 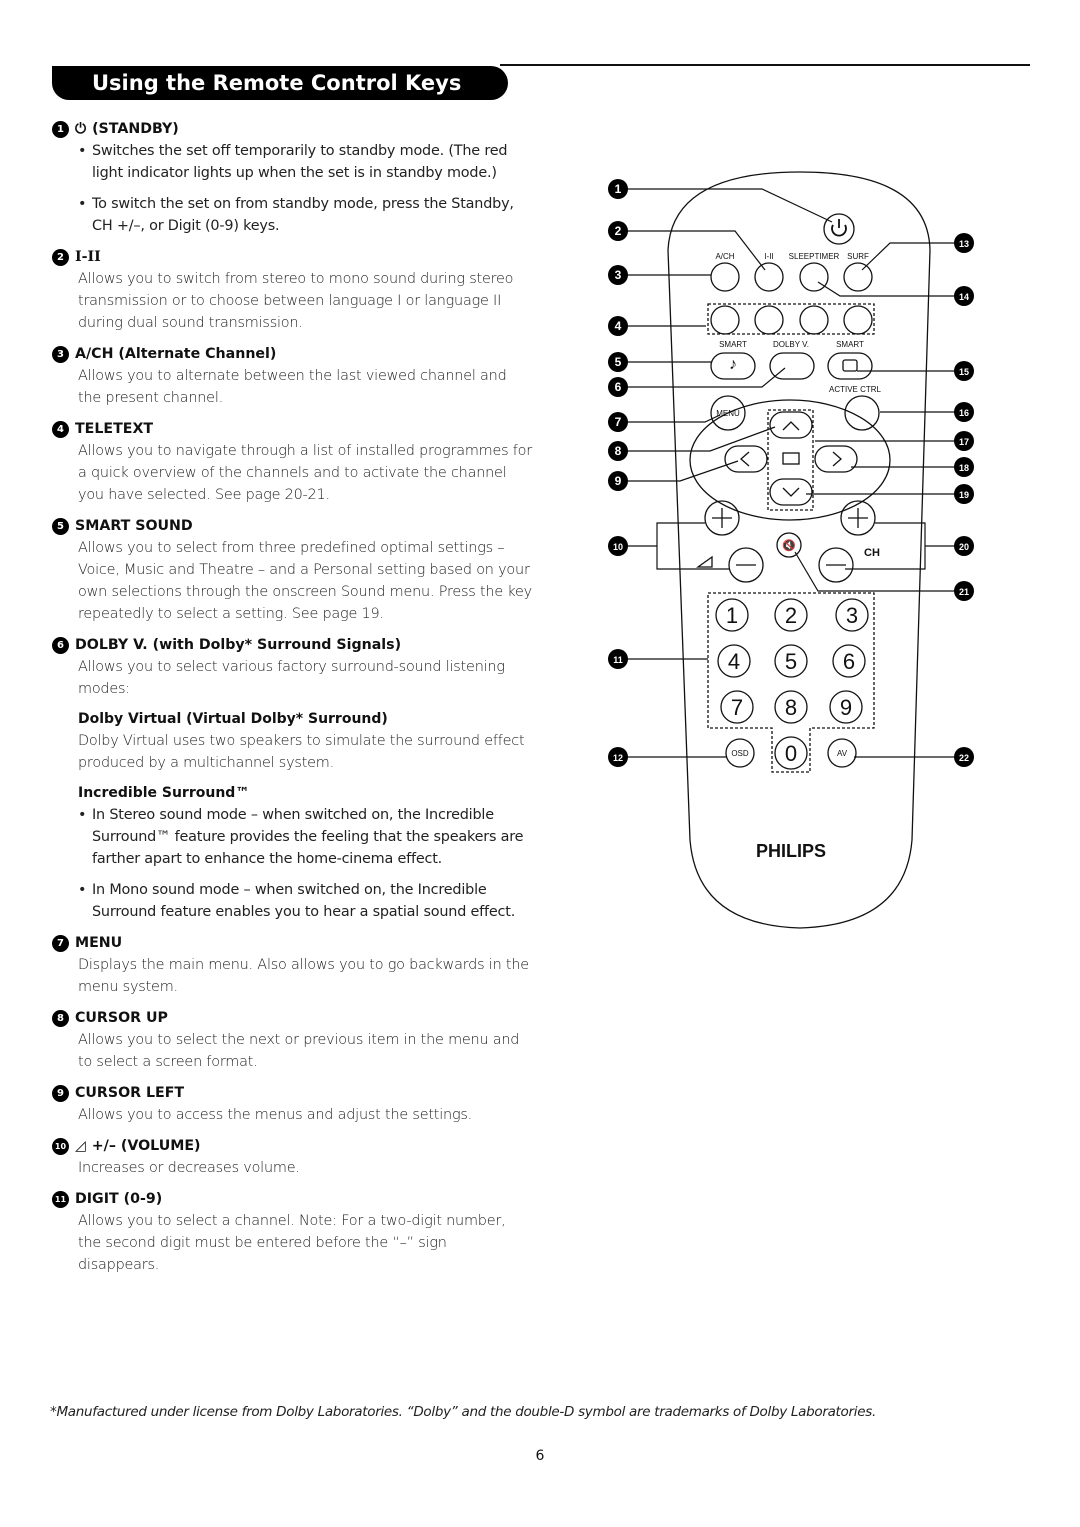 What do you see at coordinates (964, 244) in the screenshot?
I see `callout-number: 13` at bounding box center [964, 244].